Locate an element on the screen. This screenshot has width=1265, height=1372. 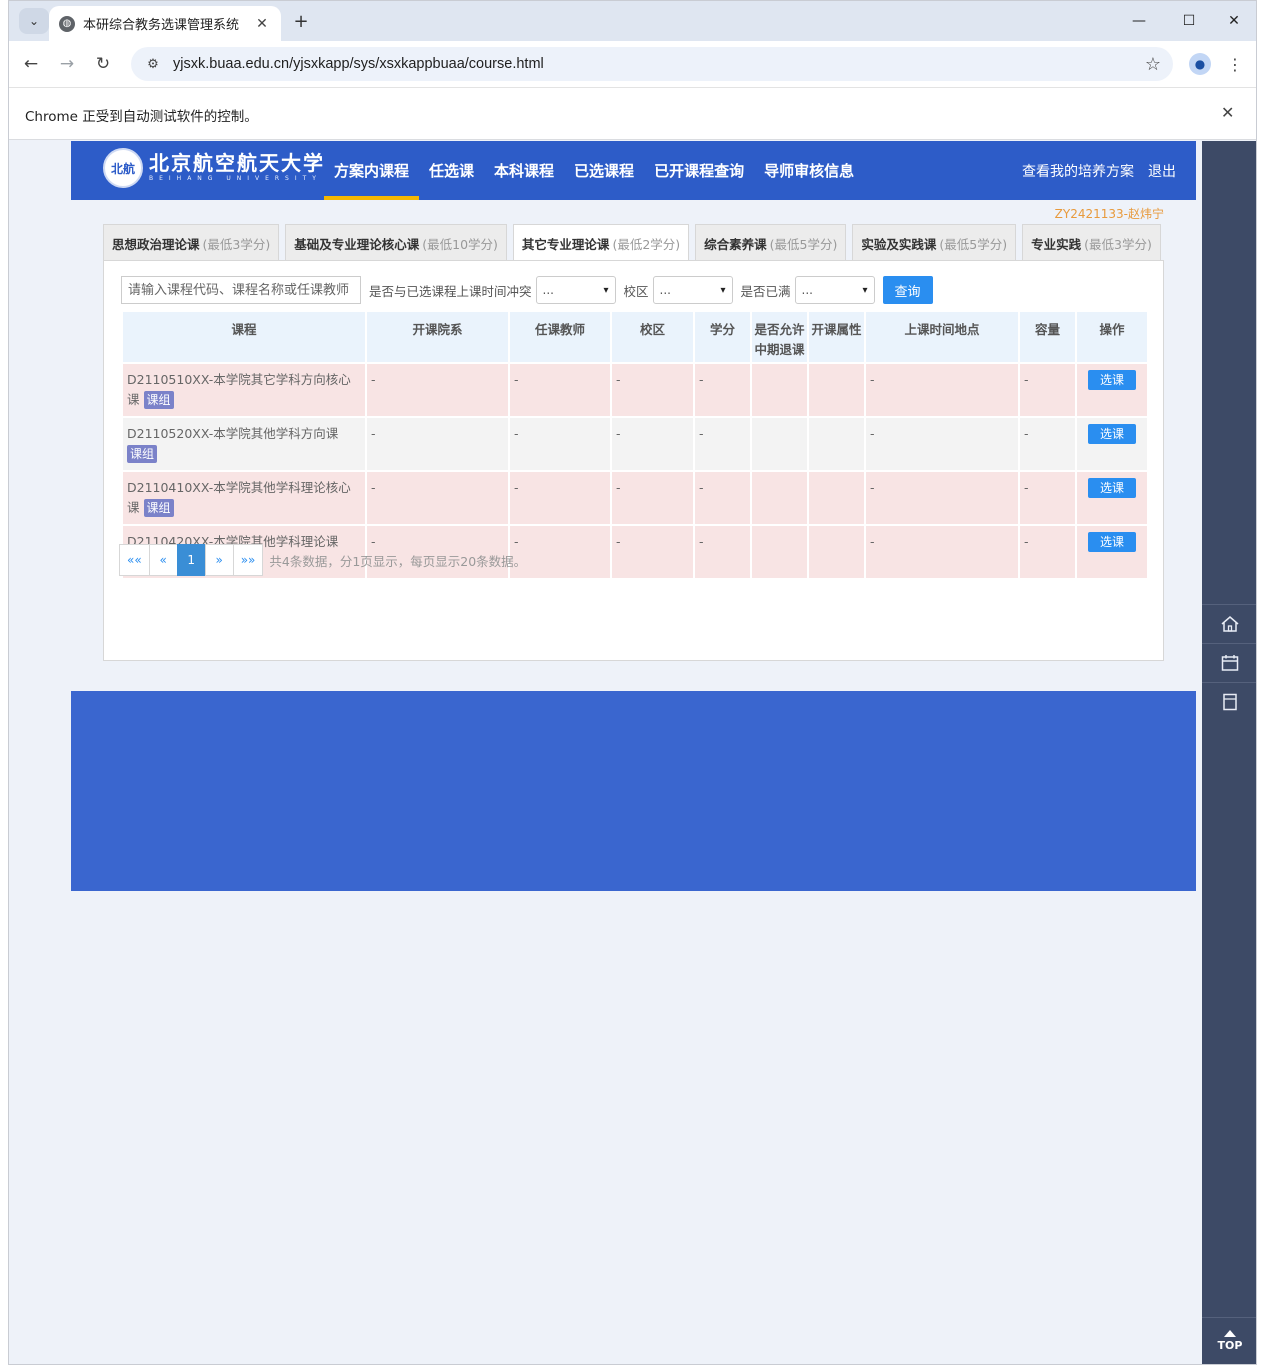
cell-campus: - is located at coordinates (652, 444).